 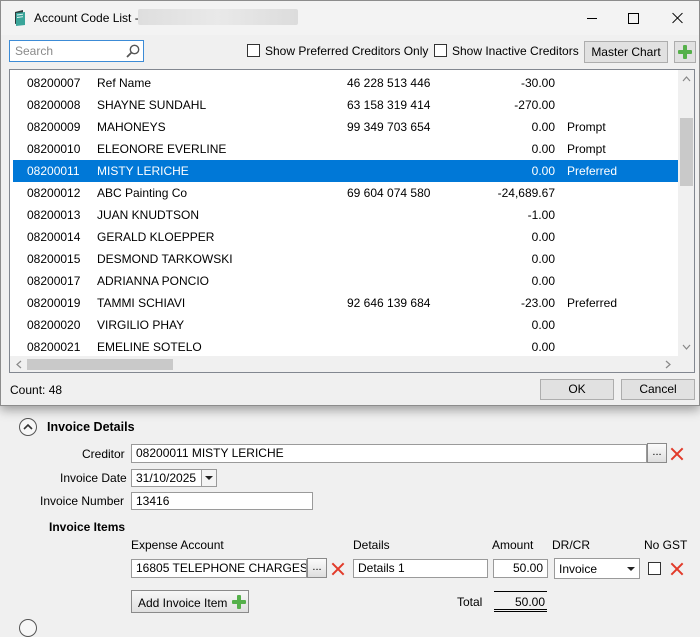 I want to click on show-inactive-label: Show Inactive Creditors, so click(x=515, y=50).